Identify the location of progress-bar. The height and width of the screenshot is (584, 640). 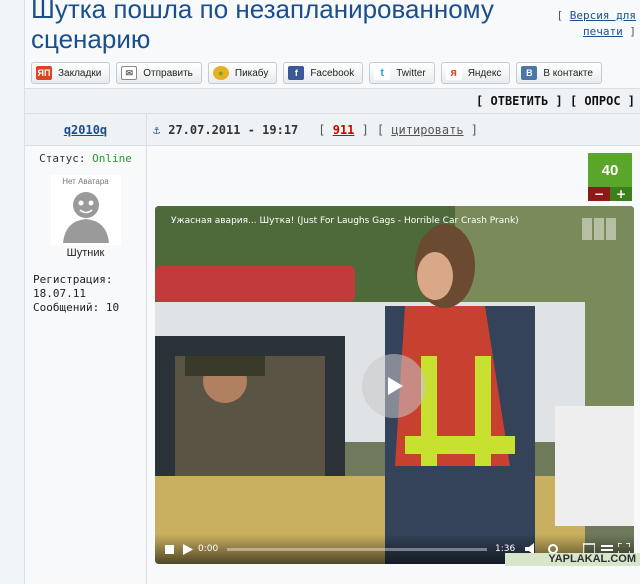
(357, 549).